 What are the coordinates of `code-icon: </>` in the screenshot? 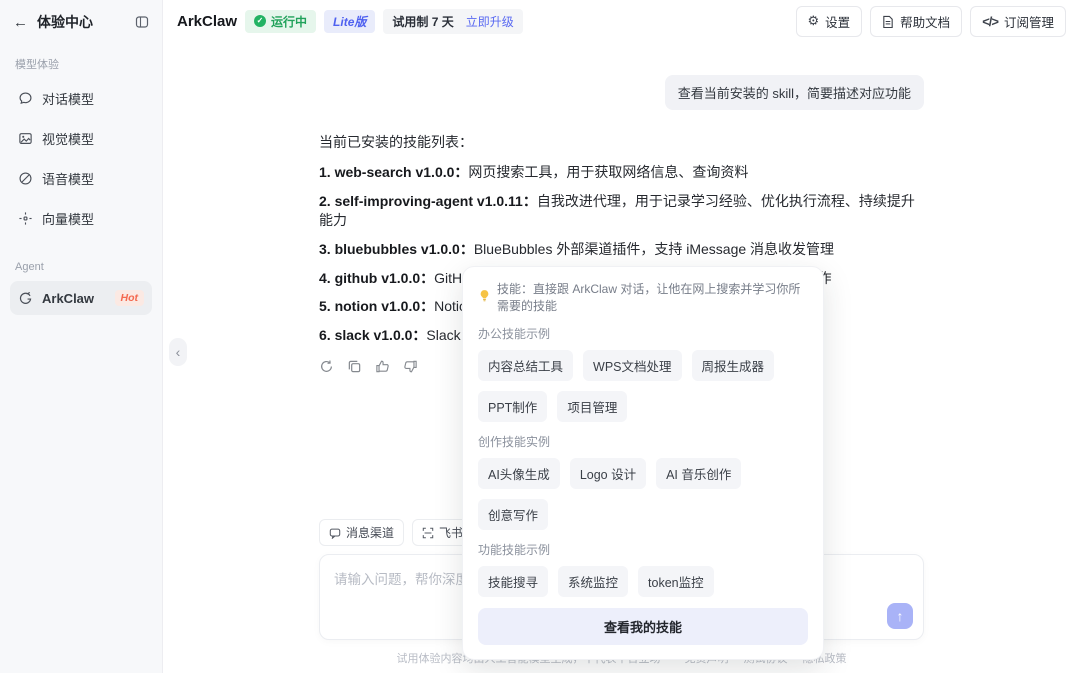 It's located at (990, 21).